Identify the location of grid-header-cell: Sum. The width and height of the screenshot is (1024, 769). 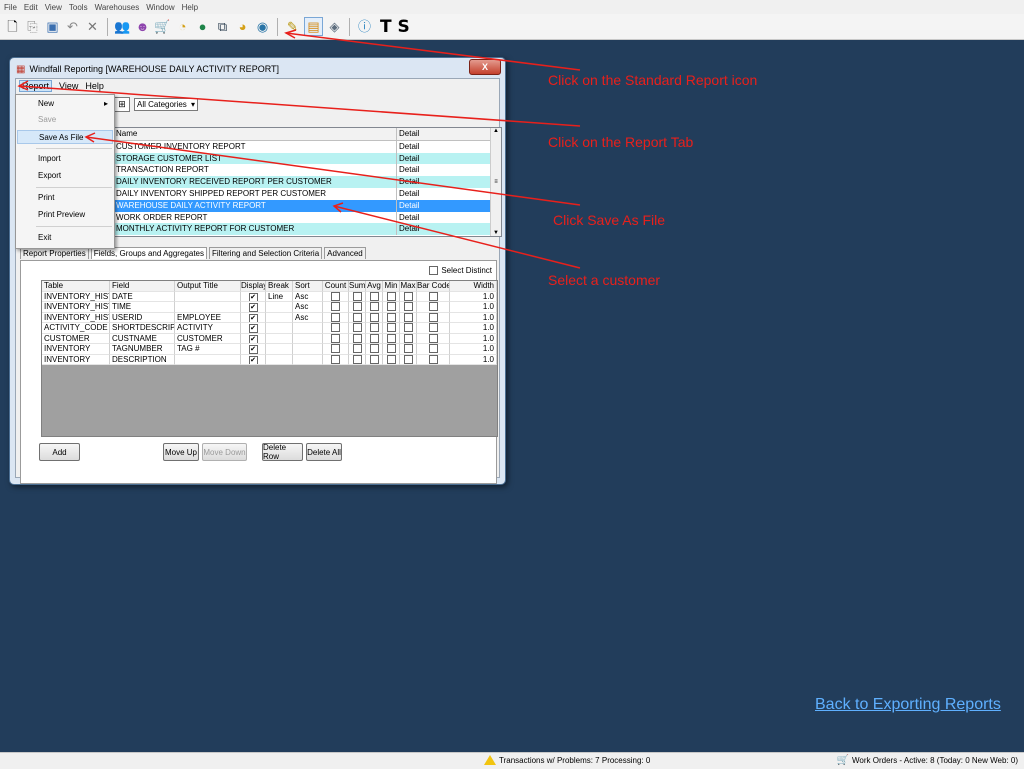
(357, 286).